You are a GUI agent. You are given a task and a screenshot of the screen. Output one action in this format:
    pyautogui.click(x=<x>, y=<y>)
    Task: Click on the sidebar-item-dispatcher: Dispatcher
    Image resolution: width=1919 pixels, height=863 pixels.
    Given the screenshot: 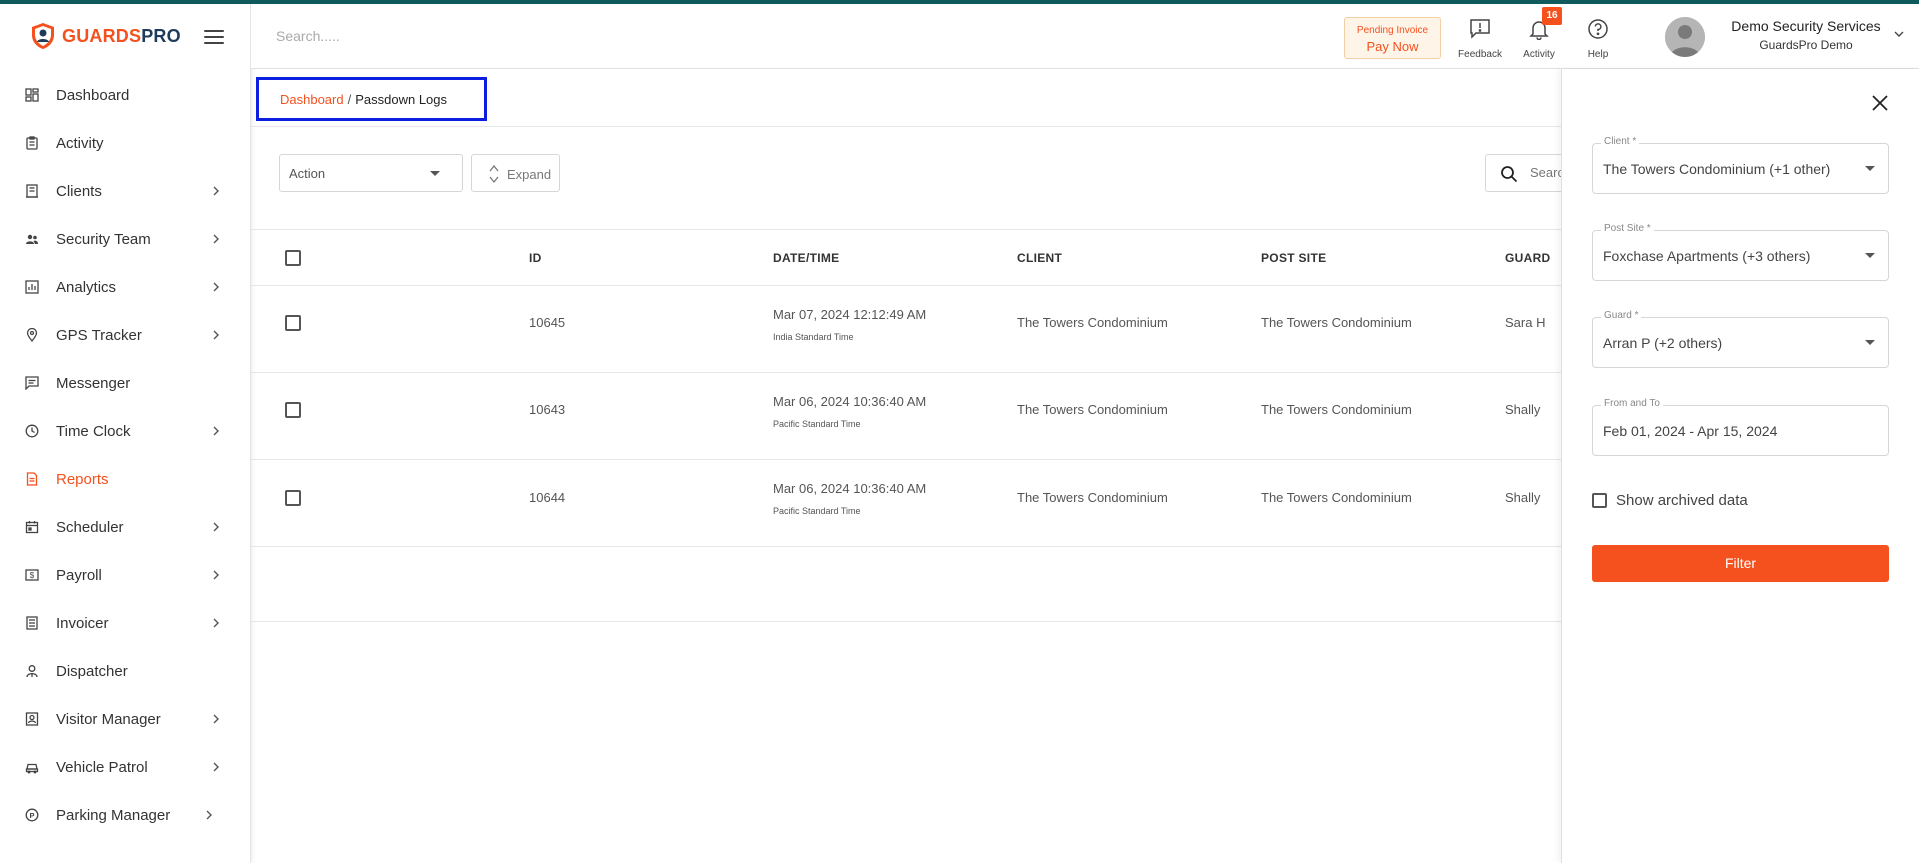 What is the action you would take?
    pyautogui.click(x=125, y=671)
    